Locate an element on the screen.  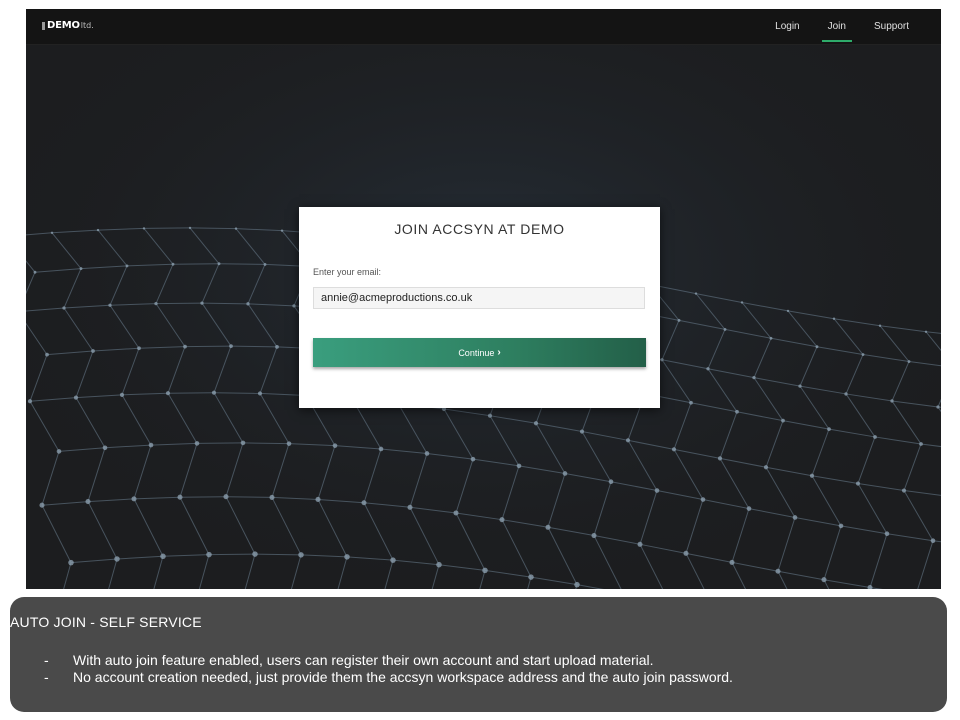
join-title: JOIN ACCSYN AT DEMO is located at coordinates (479, 229).